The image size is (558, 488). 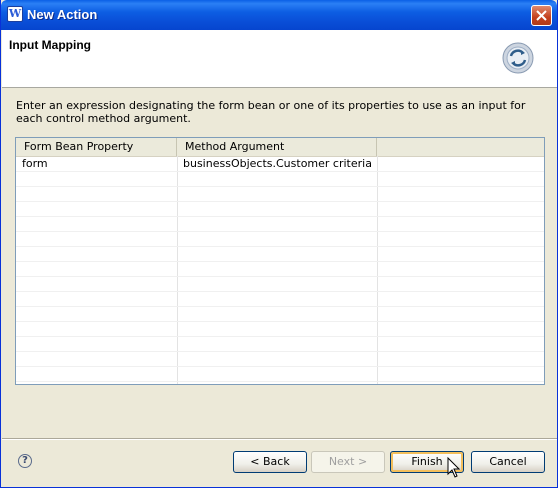 What do you see at coordinates (454, 467) in the screenshot?
I see `mouse-cursor-icon` at bounding box center [454, 467].